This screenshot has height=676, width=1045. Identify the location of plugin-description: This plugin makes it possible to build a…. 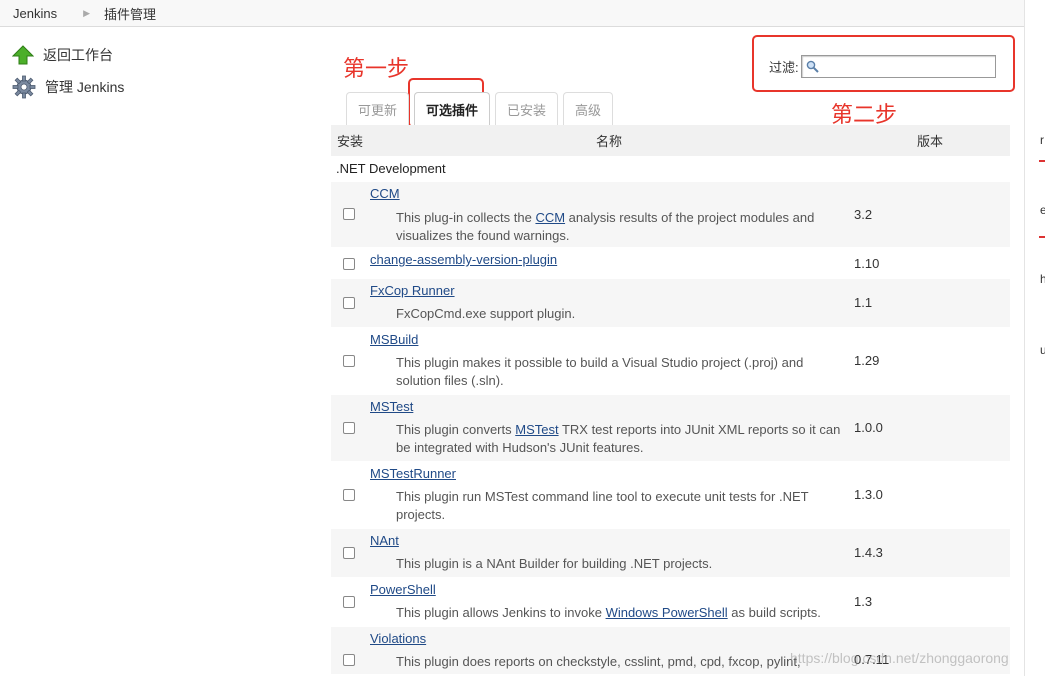
(600, 371).